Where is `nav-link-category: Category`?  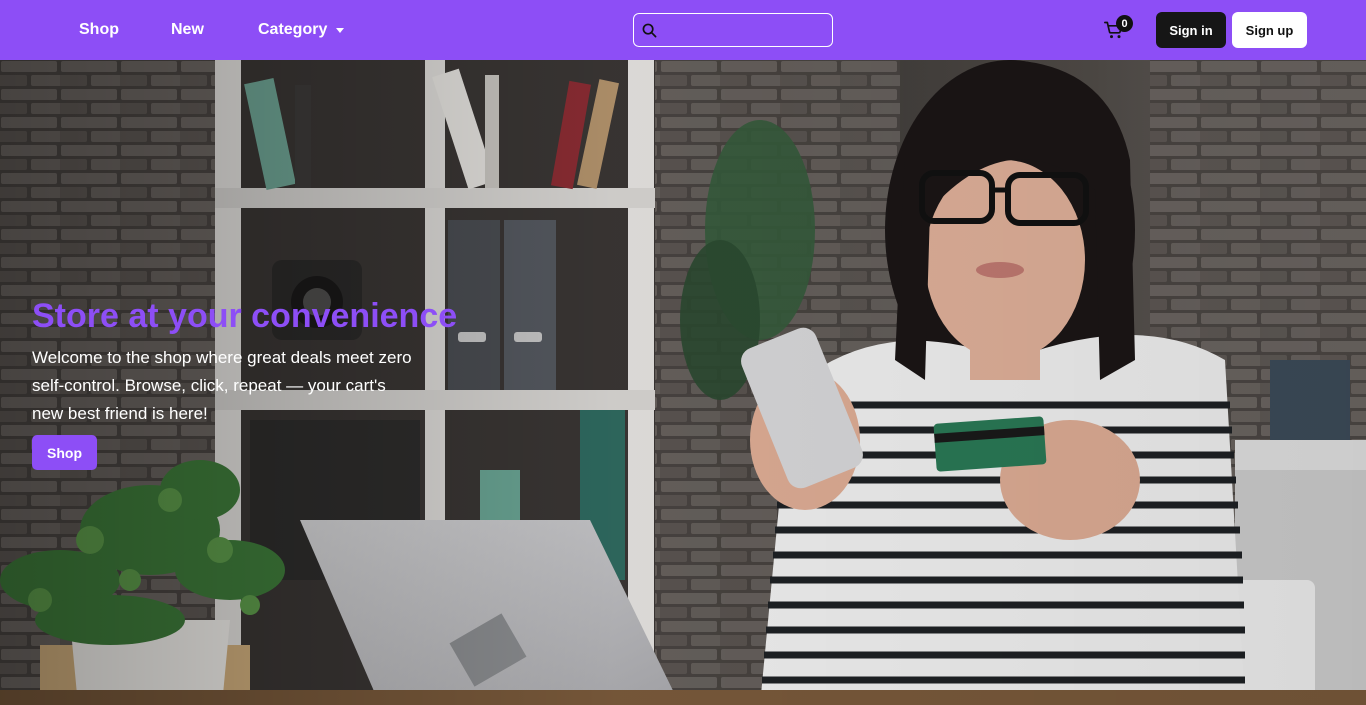 nav-link-category: Category is located at coordinates (301, 30).